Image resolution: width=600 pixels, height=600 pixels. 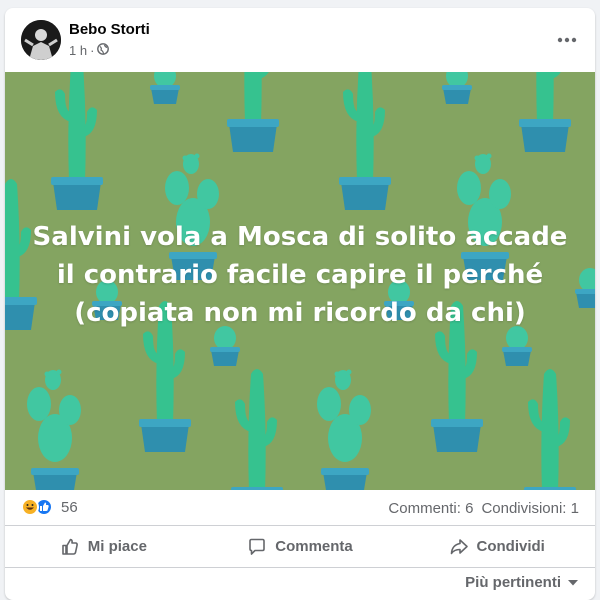 I want to click on post-text-line: il contrario facile capire il perché, so click(x=300, y=275).